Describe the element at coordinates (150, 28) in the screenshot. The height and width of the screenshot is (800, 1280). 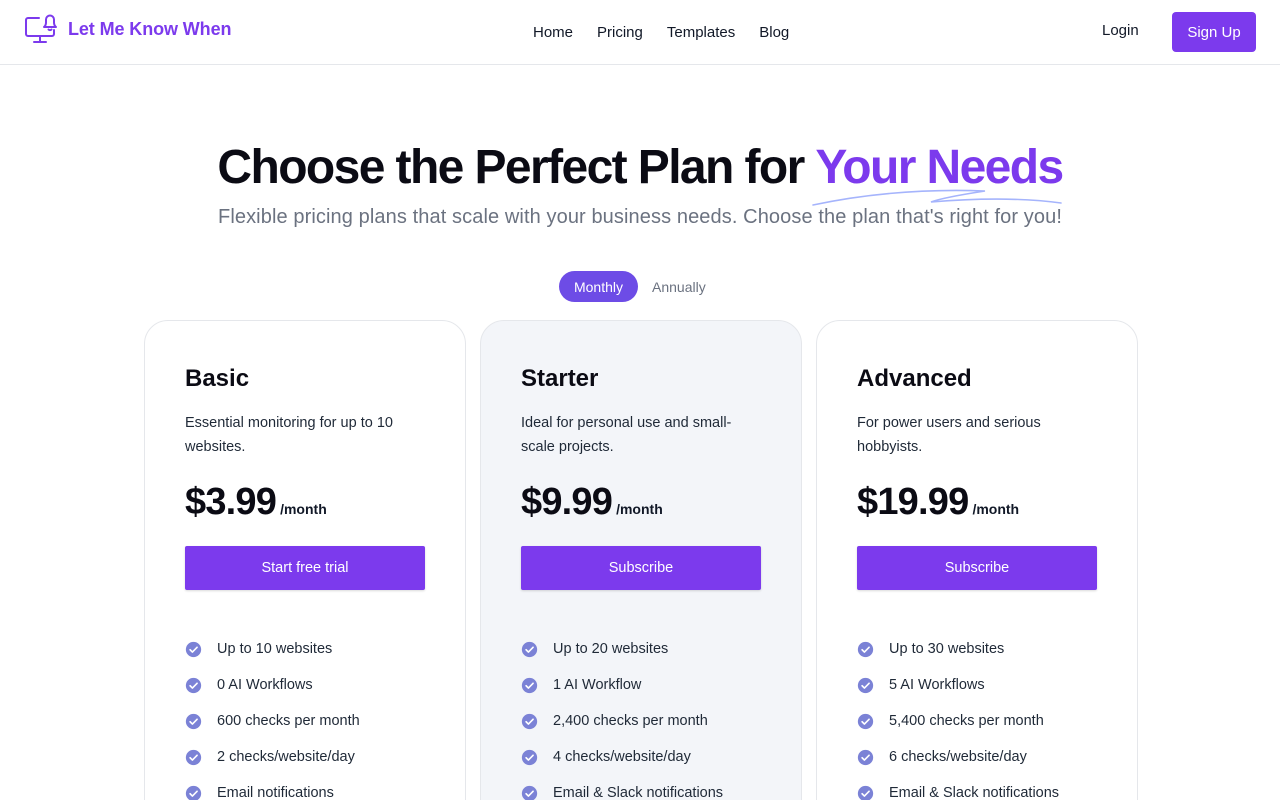
I see `brand-name: Let Me Know When` at that location.